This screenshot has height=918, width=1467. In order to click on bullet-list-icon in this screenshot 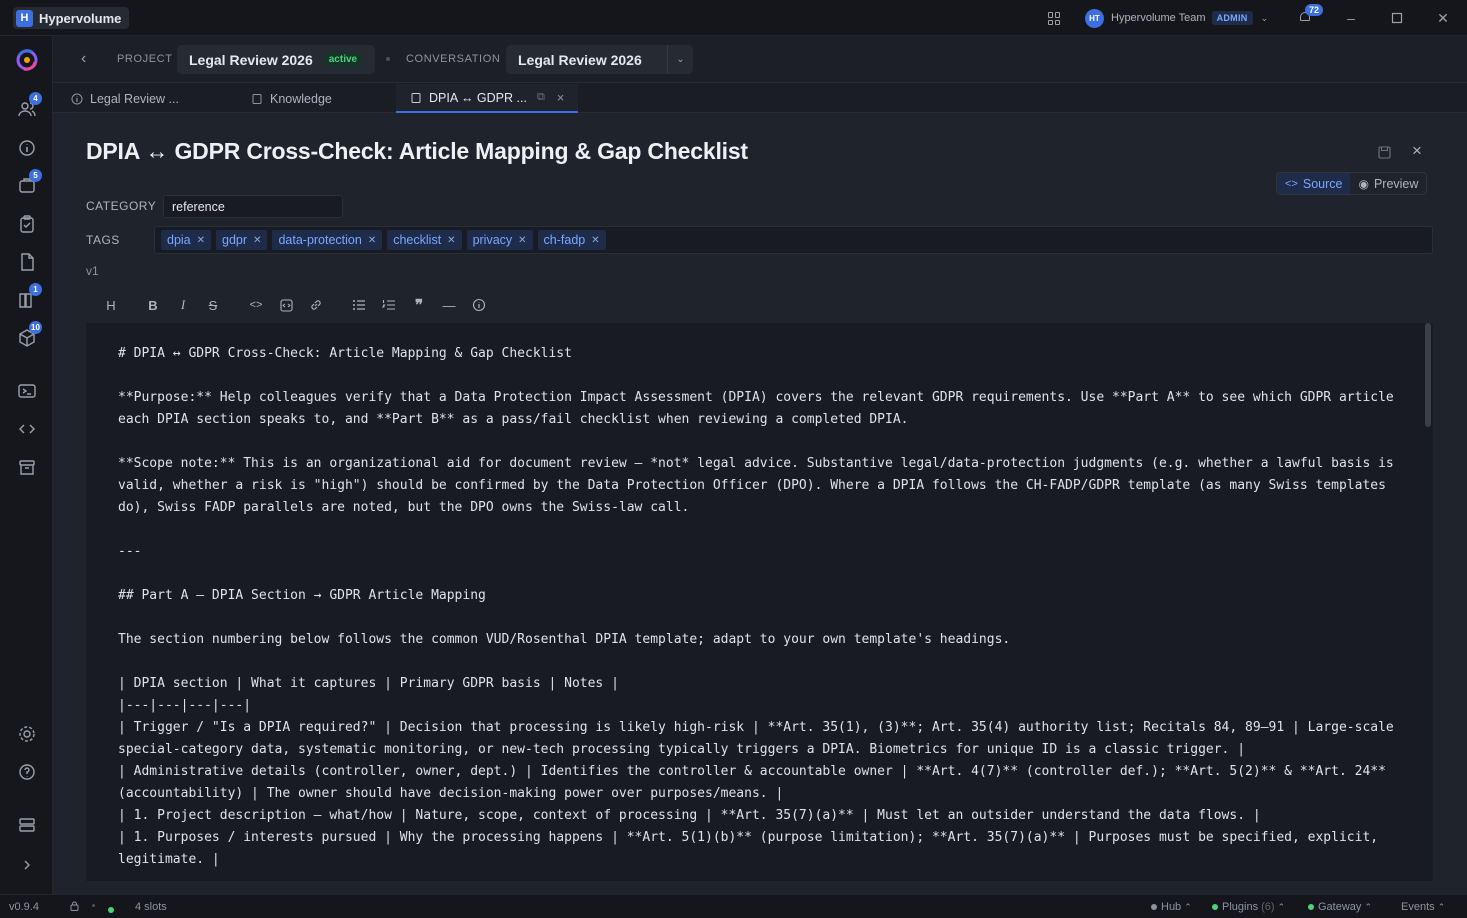, I will do `click(359, 305)`.